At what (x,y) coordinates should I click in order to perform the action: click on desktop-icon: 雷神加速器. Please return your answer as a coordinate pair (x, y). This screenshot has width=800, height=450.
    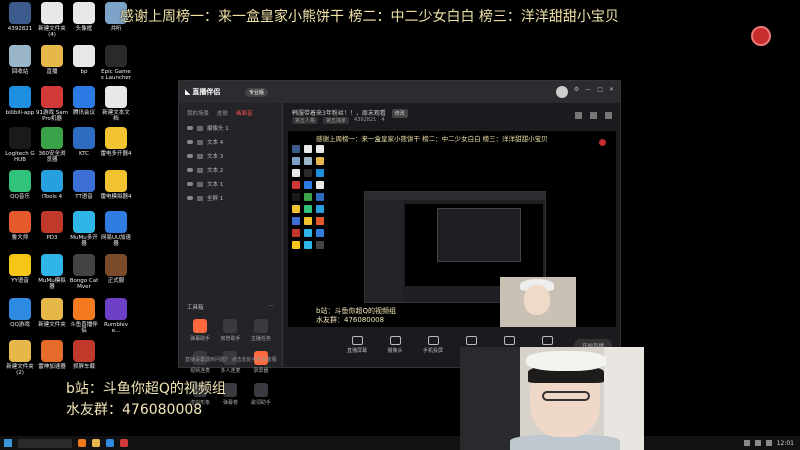
    Looking at the image, I should click on (52, 355).